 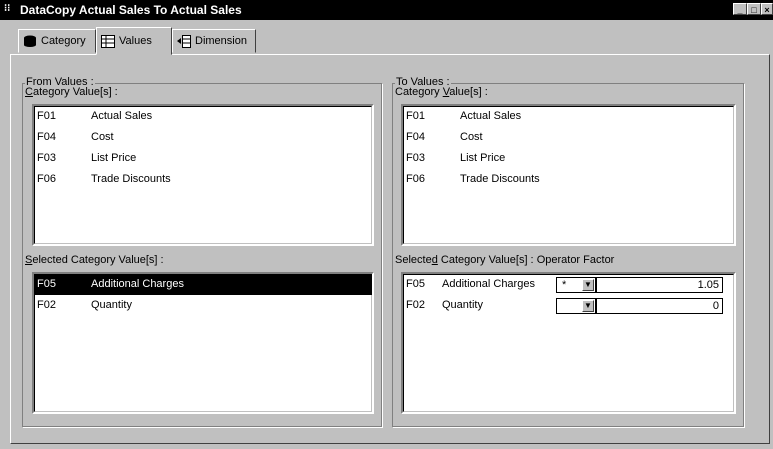 What do you see at coordinates (30, 41) in the screenshot?
I see `database-icon` at bounding box center [30, 41].